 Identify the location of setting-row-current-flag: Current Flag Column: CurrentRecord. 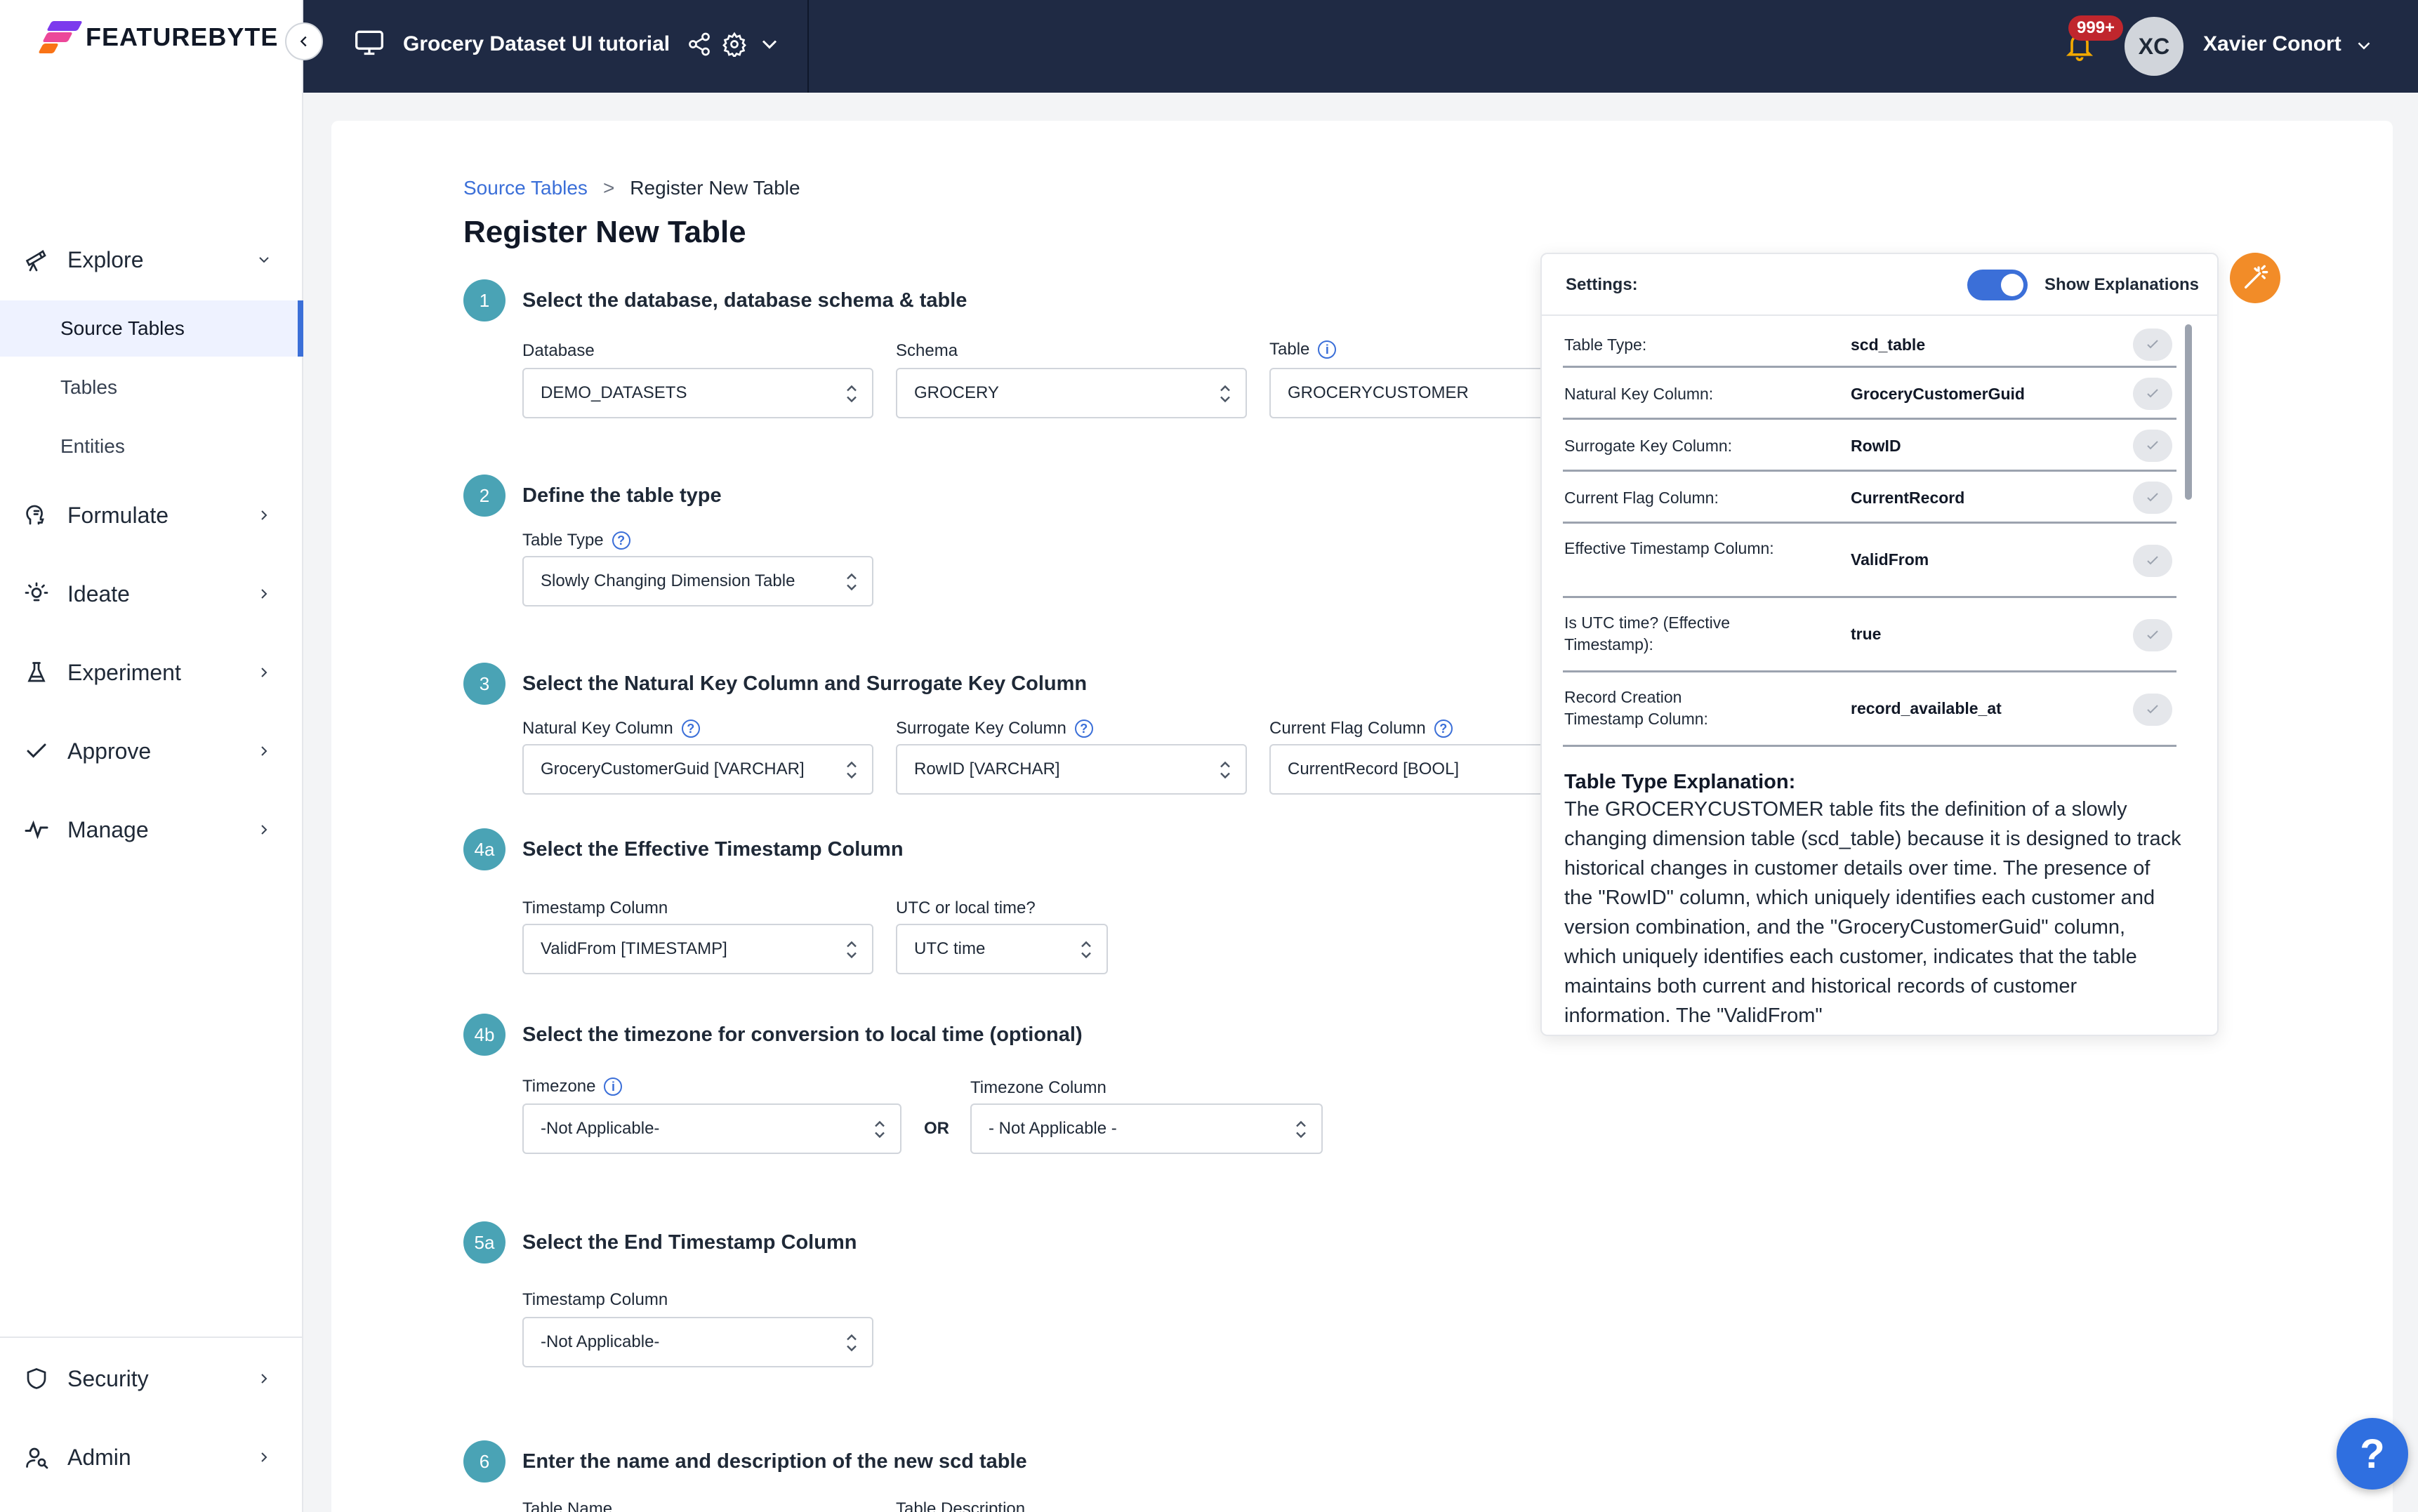
(1869, 498).